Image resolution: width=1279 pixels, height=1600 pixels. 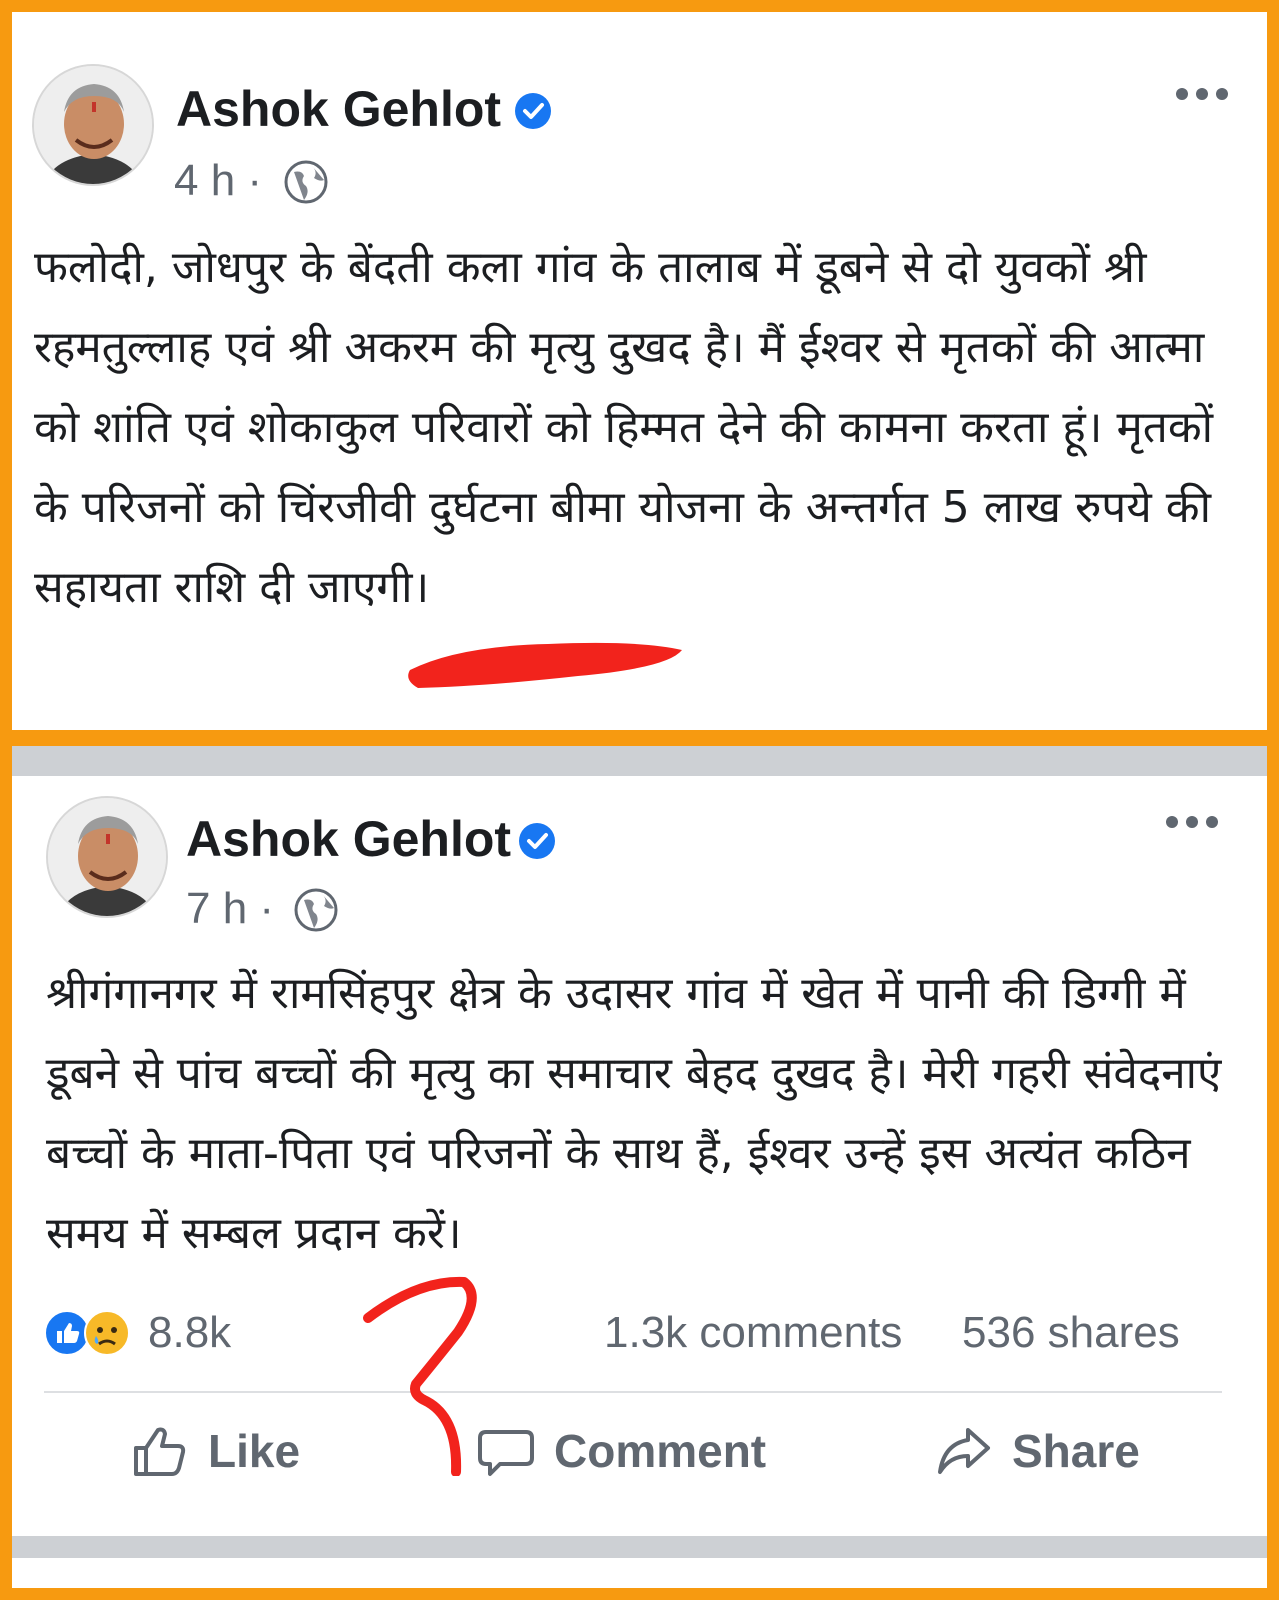 What do you see at coordinates (204, 180) in the screenshot?
I see `post-time: 4 h` at bounding box center [204, 180].